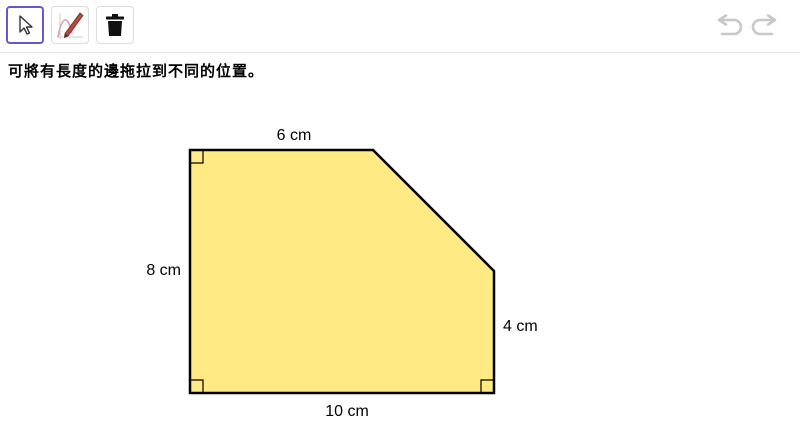 The width and height of the screenshot is (800, 438). I want to click on trash-icon, so click(115, 25).